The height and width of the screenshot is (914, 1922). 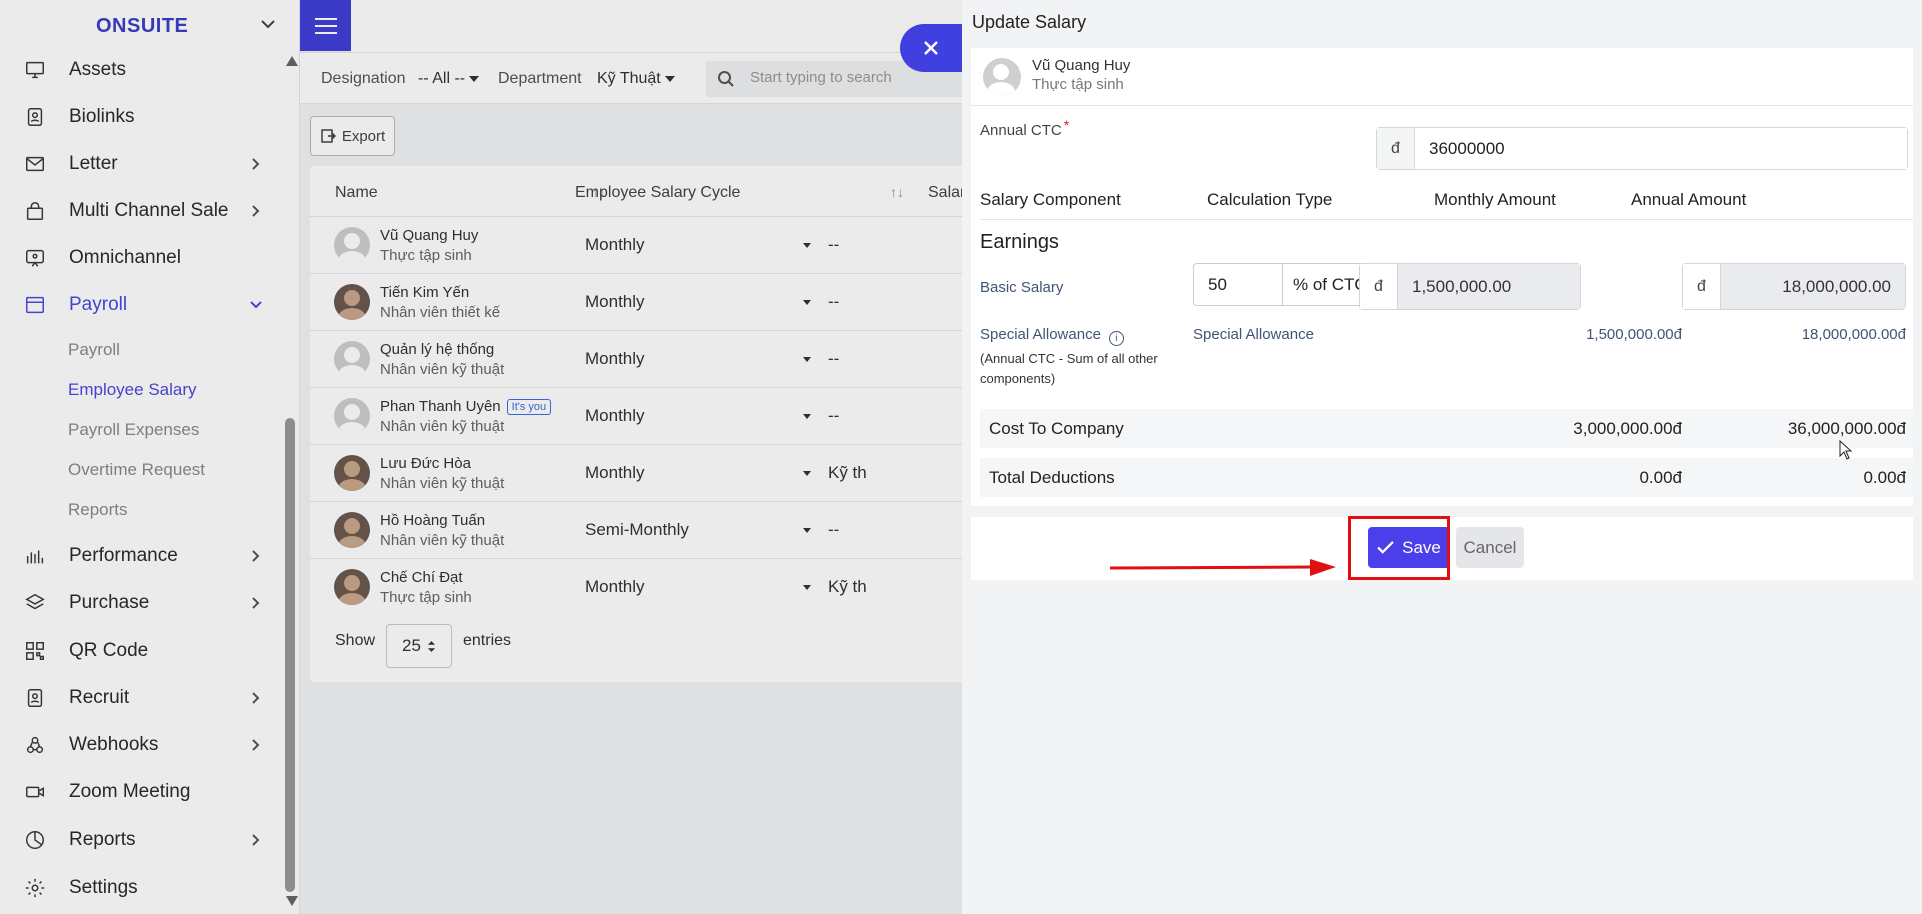 What do you see at coordinates (1661, 148) in the screenshot?
I see `annual-ctc-input` at bounding box center [1661, 148].